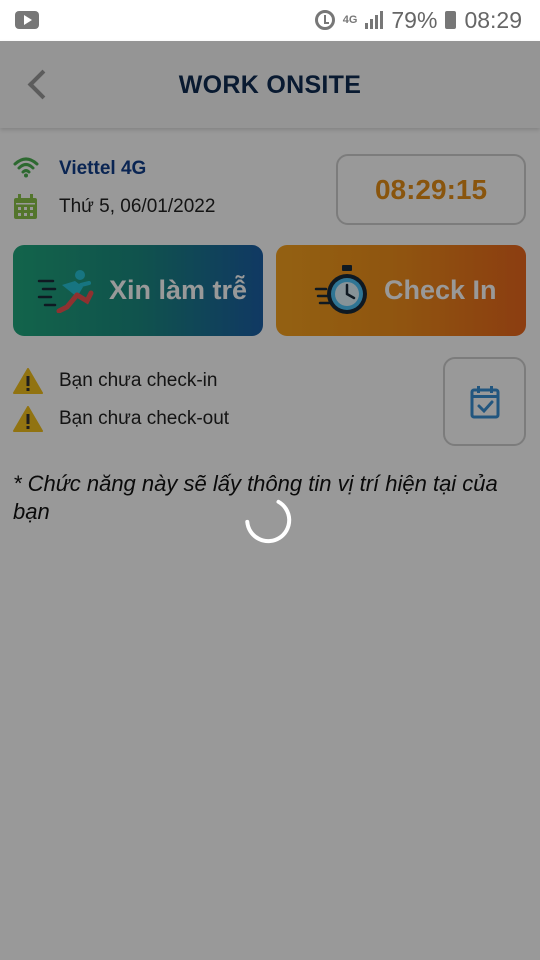 Image resolution: width=540 pixels, height=960 pixels. I want to click on status-bar-right: 4G 79% 08:29, so click(418, 20).